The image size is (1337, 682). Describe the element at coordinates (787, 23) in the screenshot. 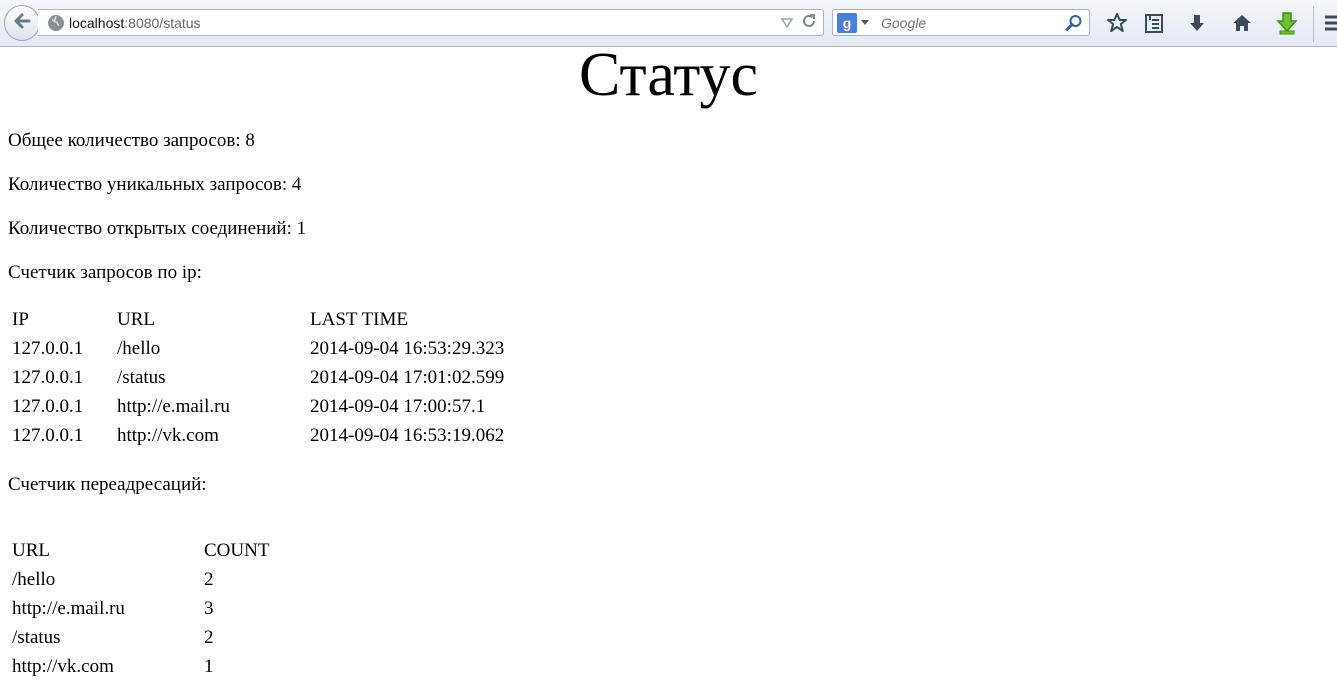

I see `dropdown-triangle-icon` at that location.